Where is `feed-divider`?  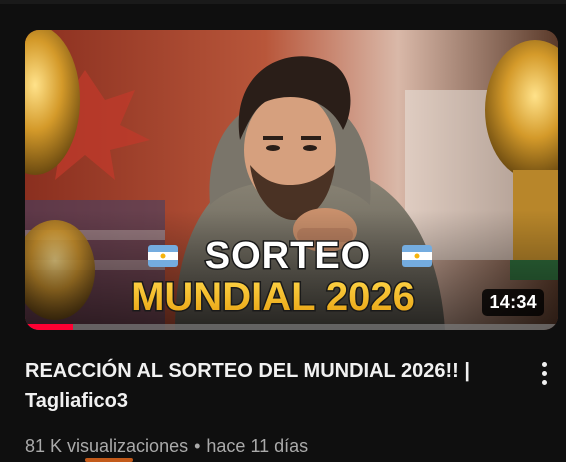 feed-divider is located at coordinates (283, 2).